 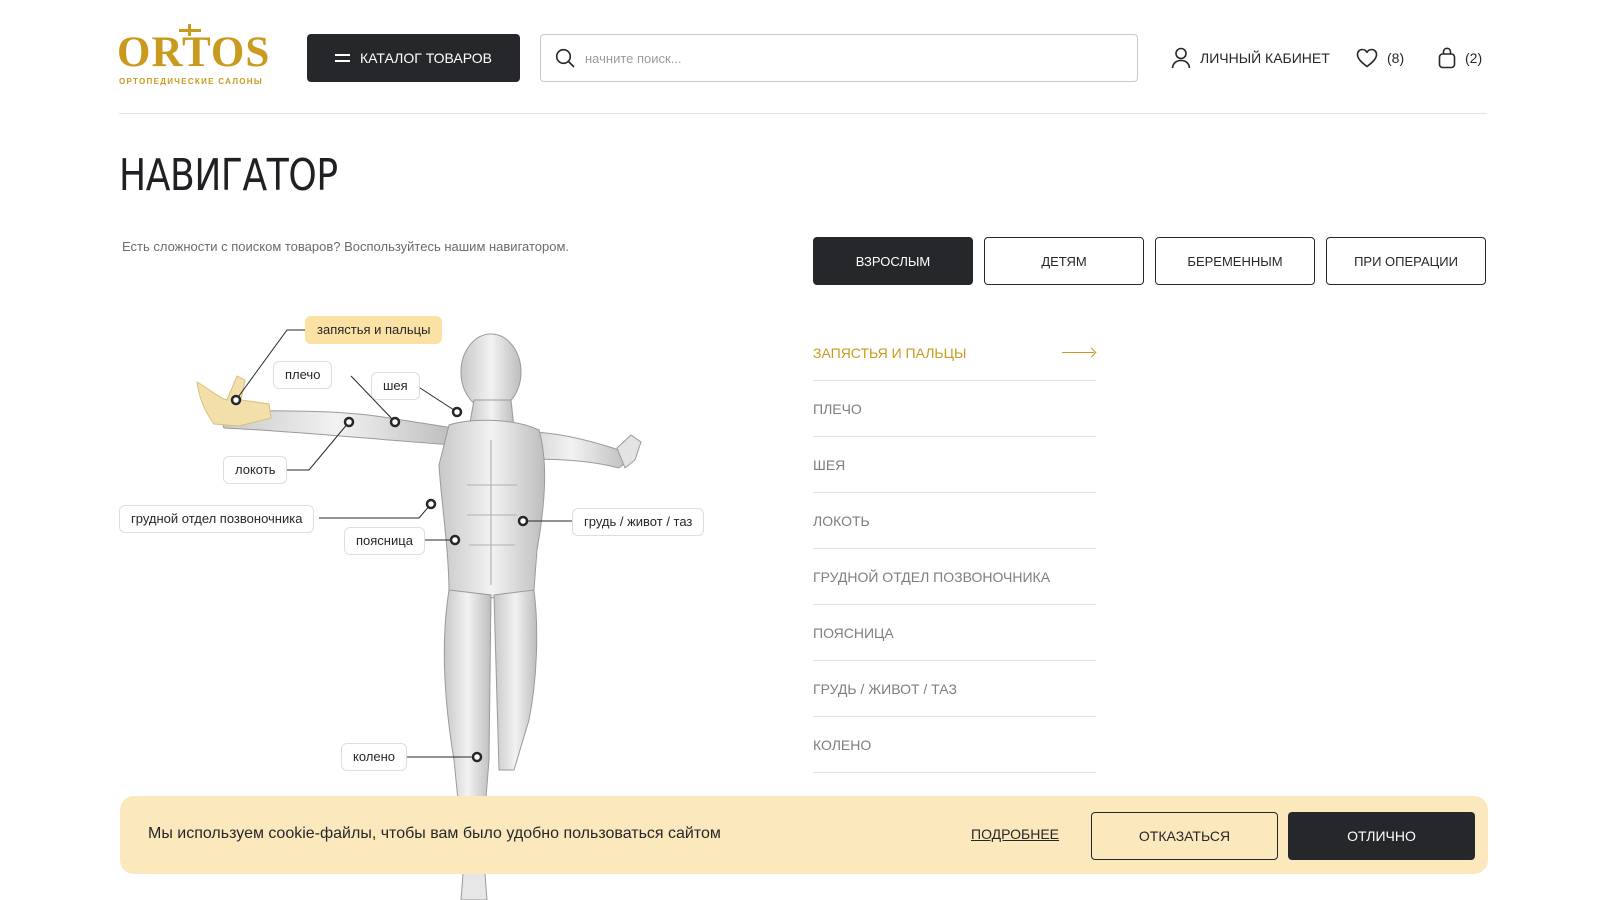 What do you see at coordinates (1460, 58) in the screenshot?
I see `cart-link: (2)` at bounding box center [1460, 58].